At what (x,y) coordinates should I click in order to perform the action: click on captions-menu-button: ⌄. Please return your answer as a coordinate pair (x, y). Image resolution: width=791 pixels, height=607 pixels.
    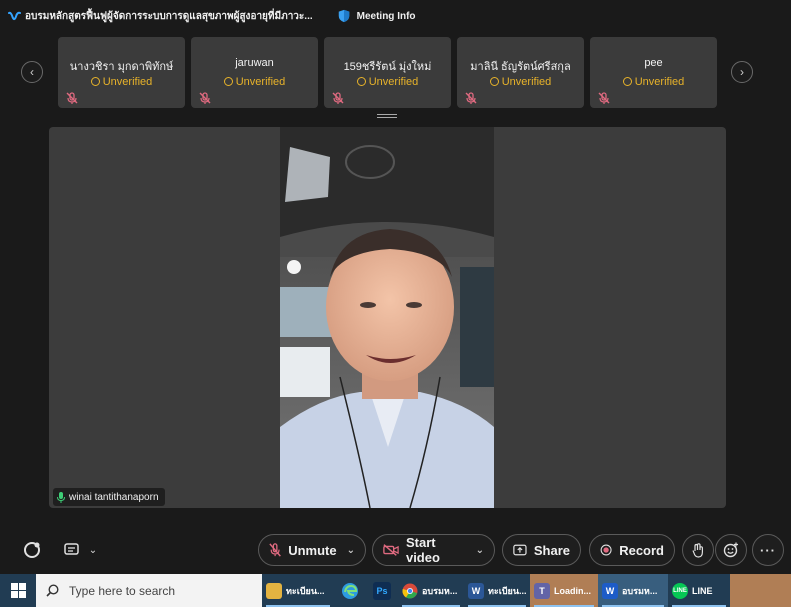
    Looking at the image, I should click on (80, 550).